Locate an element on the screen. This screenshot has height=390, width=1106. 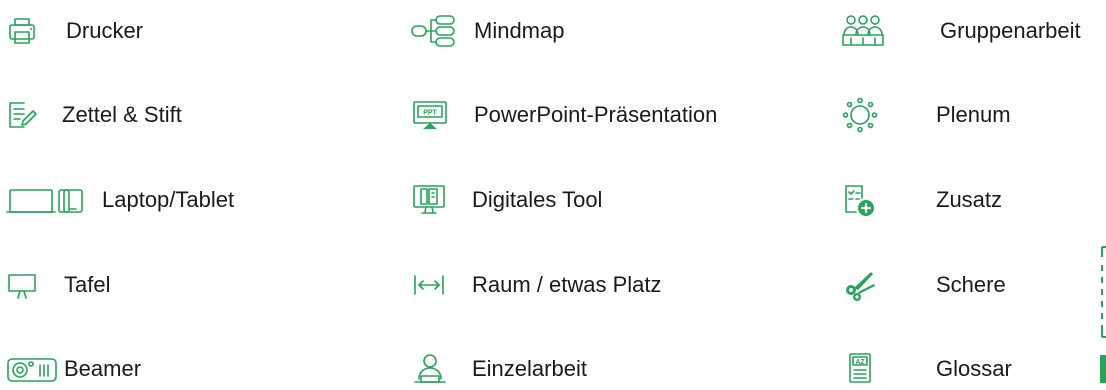
legend-item-beamer: Beamer is located at coordinates (73, 369).